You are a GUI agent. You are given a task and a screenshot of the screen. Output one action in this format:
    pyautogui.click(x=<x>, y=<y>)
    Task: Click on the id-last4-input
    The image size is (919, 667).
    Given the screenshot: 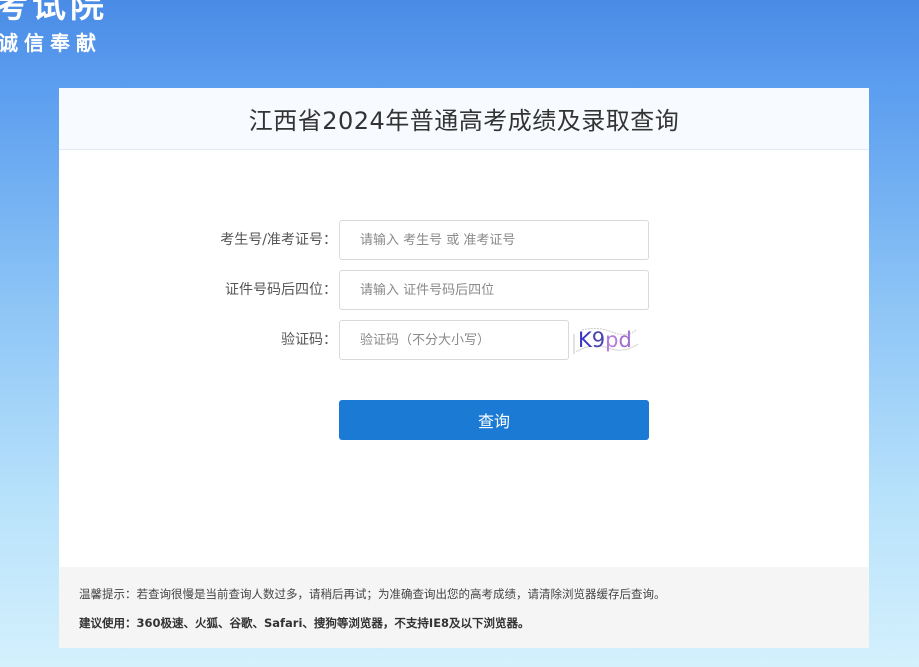 What is the action you would take?
    pyautogui.click(x=494, y=290)
    